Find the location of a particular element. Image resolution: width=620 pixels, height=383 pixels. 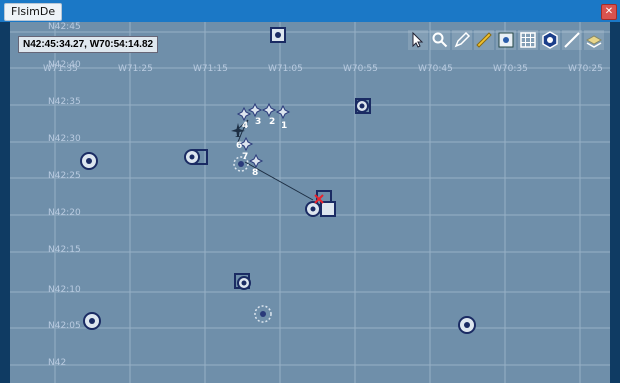

waypoint-label: 2 is located at coordinates (272, 122).